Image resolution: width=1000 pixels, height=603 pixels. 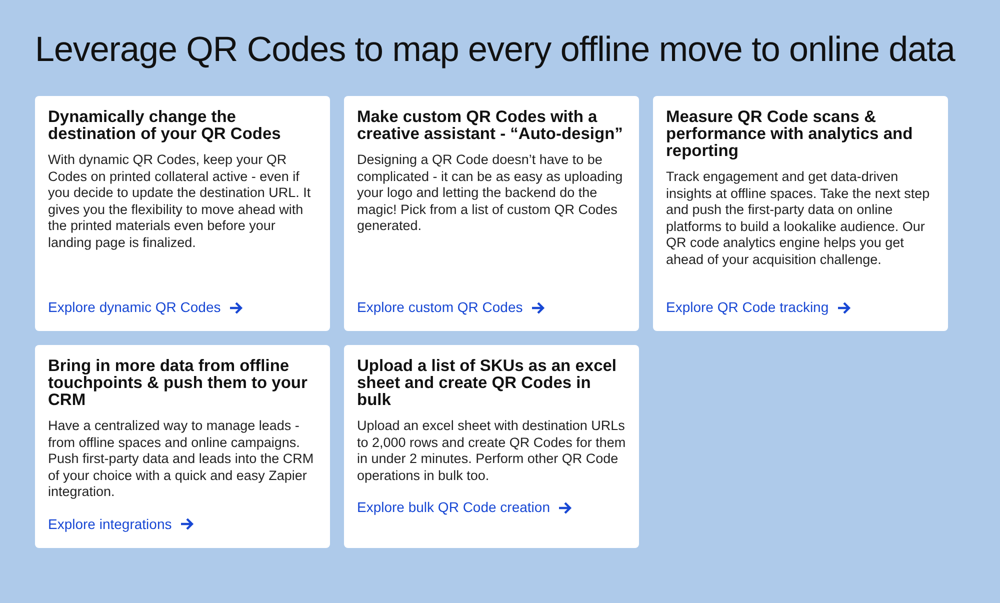 I want to click on explore-link: Explore dynamic QR Codes, so click(x=145, y=307).